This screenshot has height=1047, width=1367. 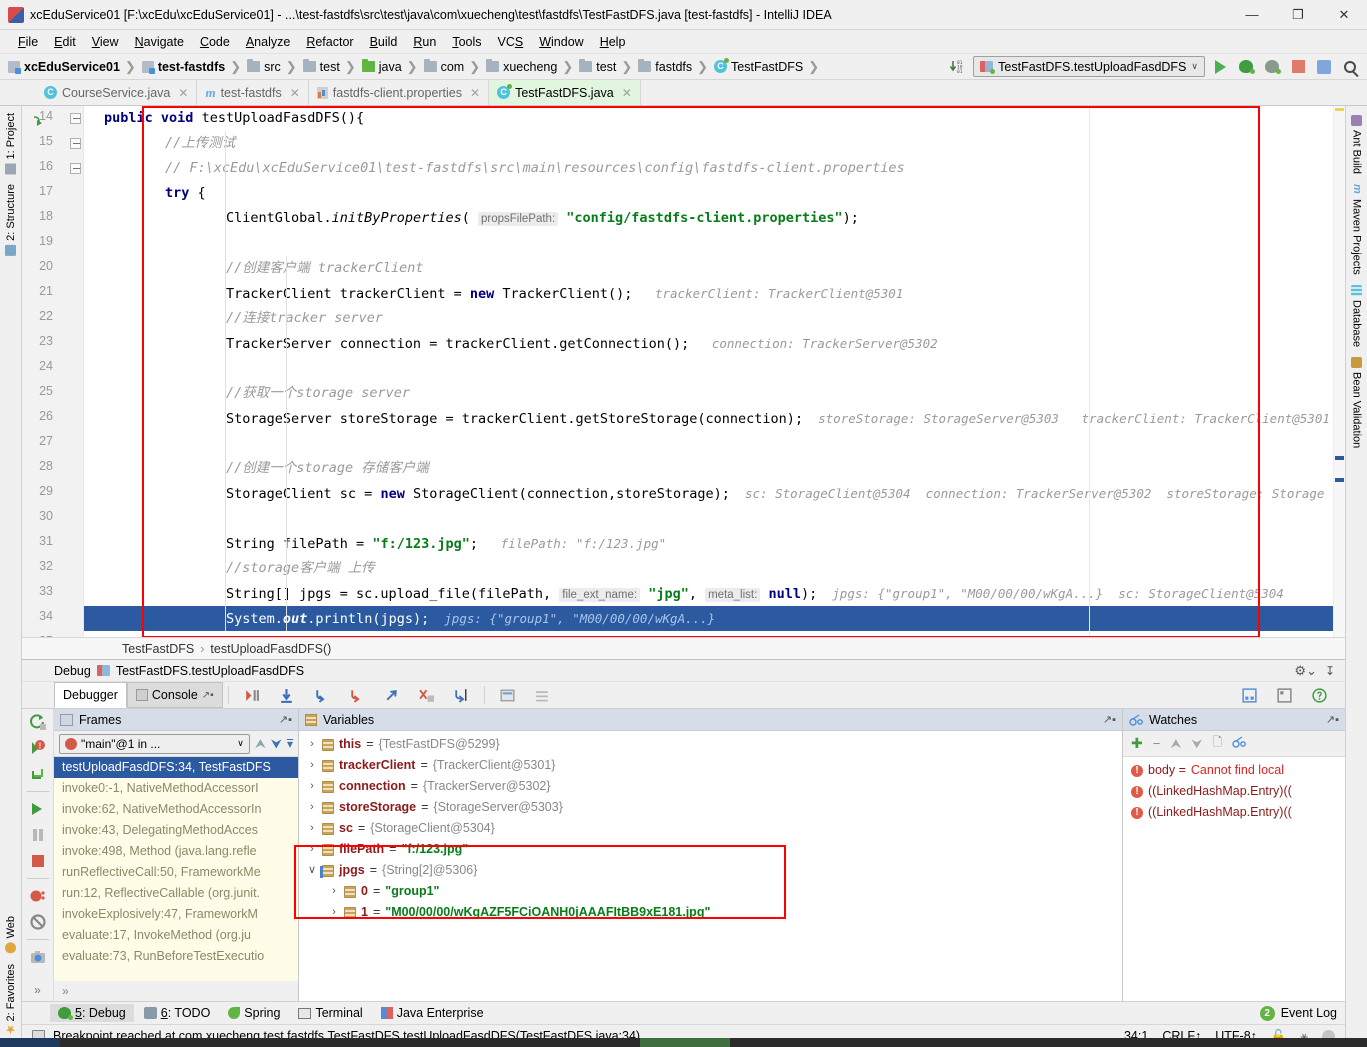 I want to click on menu-code: Code, so click(x=215, y=42).